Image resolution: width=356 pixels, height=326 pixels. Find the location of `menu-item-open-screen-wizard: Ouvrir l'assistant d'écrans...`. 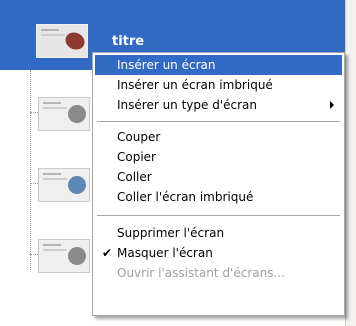

menu-item-open-screen-wizard: Ouvrir l'assistant d'écrans... is located at coordinates (201, 273).